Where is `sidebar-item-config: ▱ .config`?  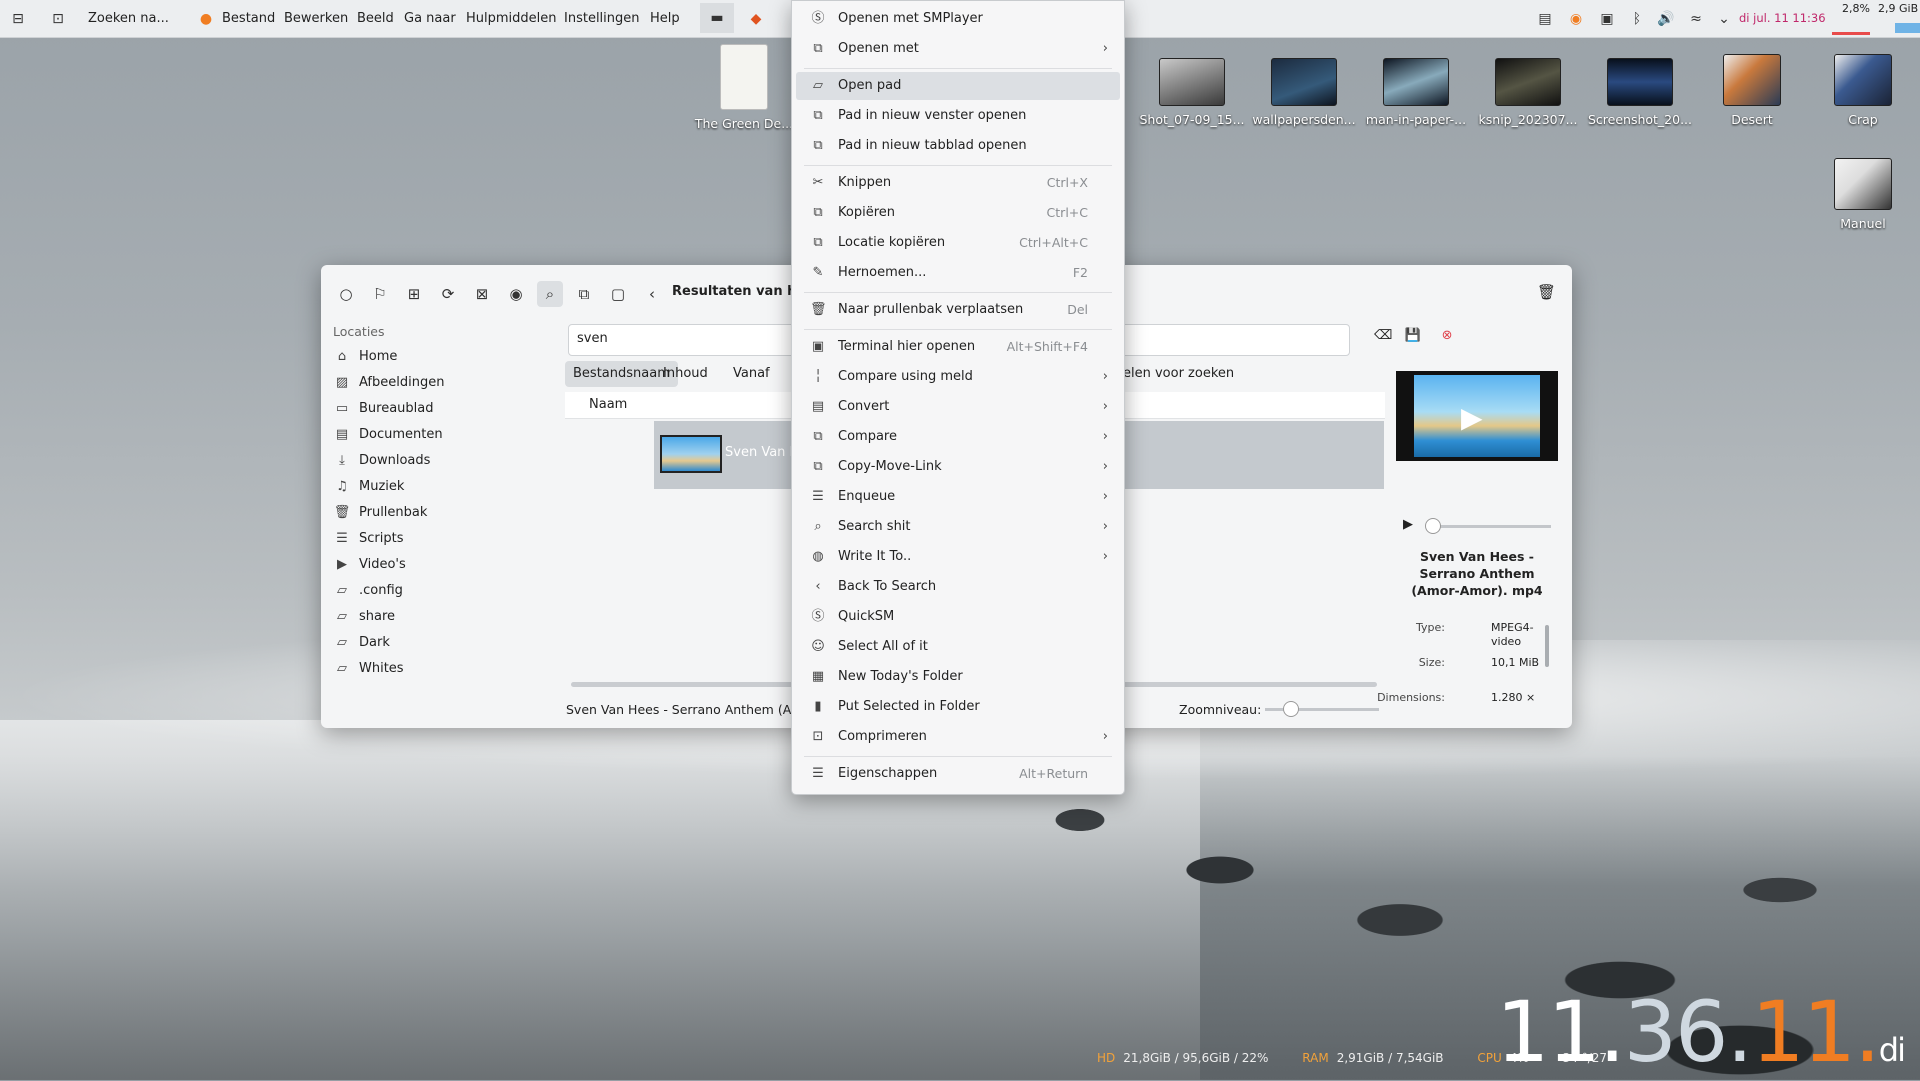 sidebar-item-config: ▱ .config is located at coordinates (423, 591).